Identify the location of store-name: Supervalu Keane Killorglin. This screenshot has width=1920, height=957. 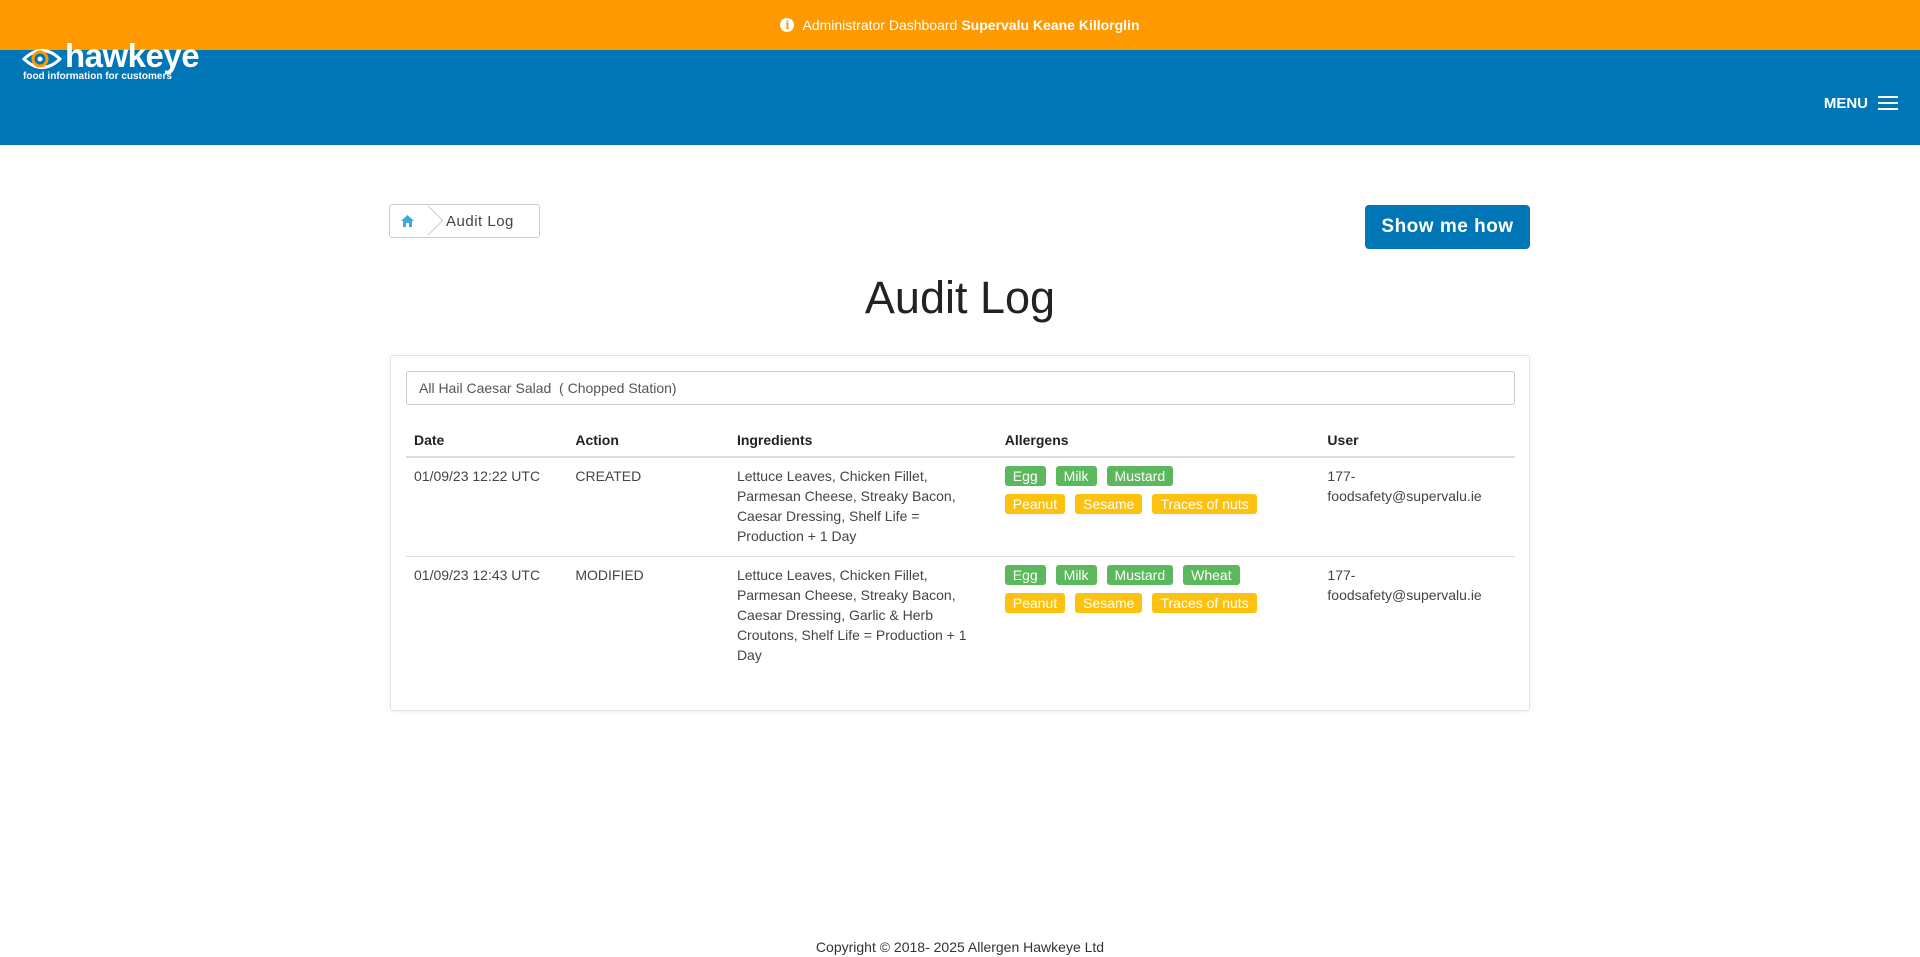
(1050, 25).